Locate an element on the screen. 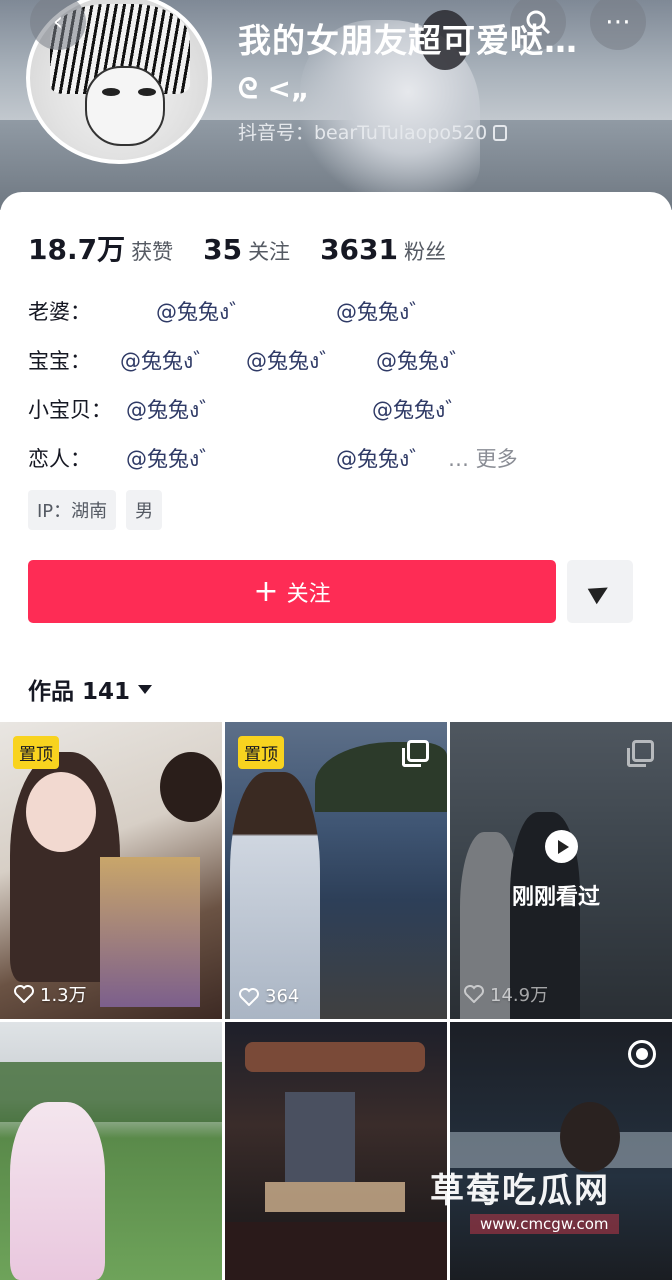 This screenshot has height=1280, width=672. message-button is located at coordinates (600, 591).